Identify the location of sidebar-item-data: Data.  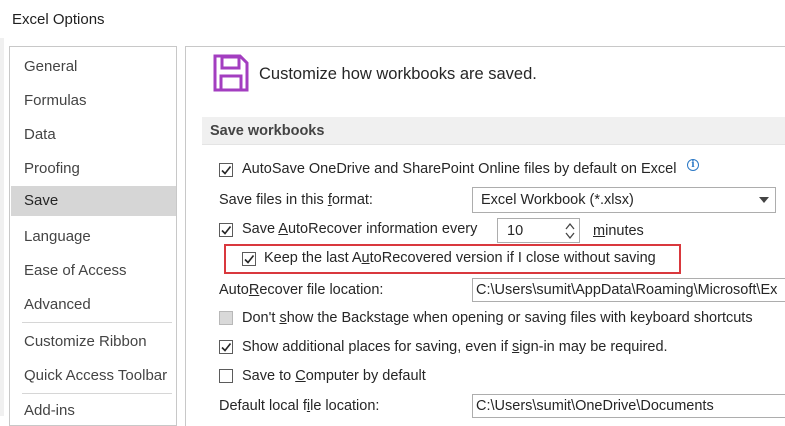
(93, 135).